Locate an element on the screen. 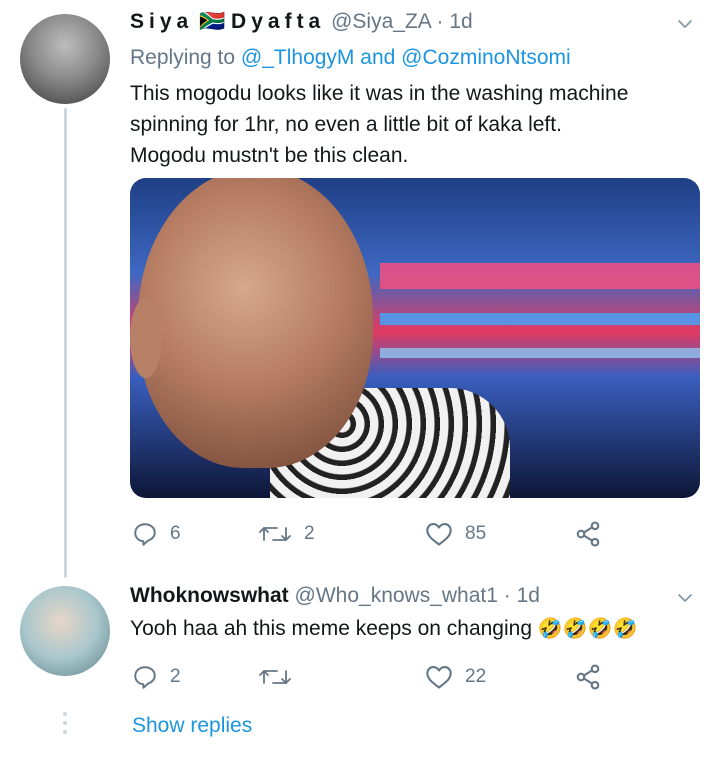 Image resolution: width=720 pixels, height=757 pixels. tweet-actions: 2 22 is located at coordinates (370, 677).